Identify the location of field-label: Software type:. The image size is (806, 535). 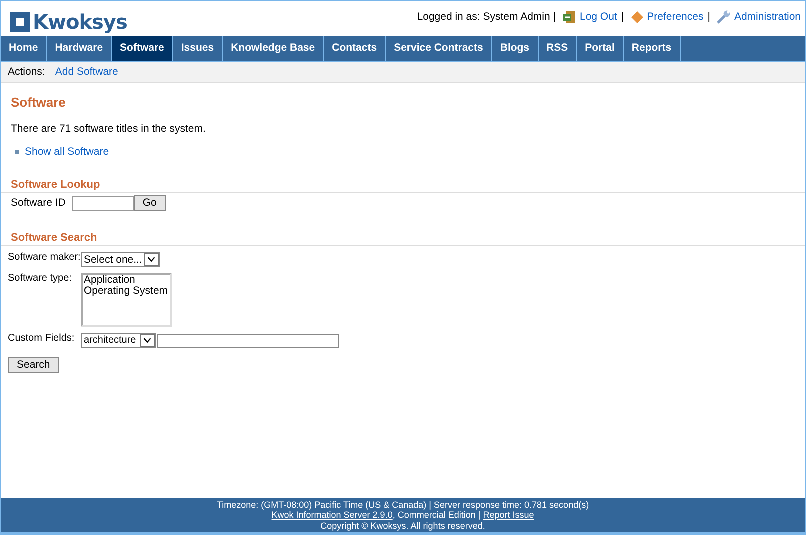
(40, 279).